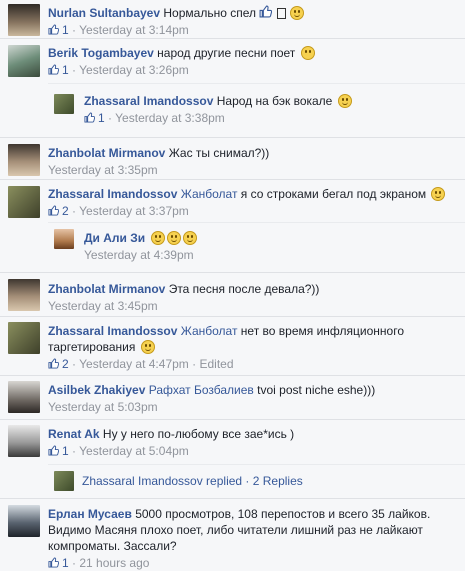 The height and width of the screenshot is (571, 465). I want to click on timestamp: Yesterday at 5:03pm, so click(103, 407).